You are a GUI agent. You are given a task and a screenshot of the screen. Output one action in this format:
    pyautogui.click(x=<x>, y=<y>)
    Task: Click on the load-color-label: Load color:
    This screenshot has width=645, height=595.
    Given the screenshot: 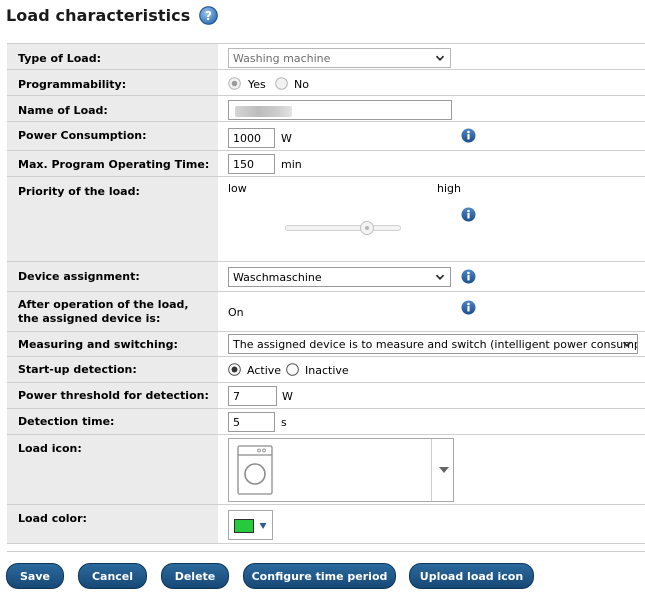 What is the action you would take?
    pyautogui.click(x=112, y=524)
    